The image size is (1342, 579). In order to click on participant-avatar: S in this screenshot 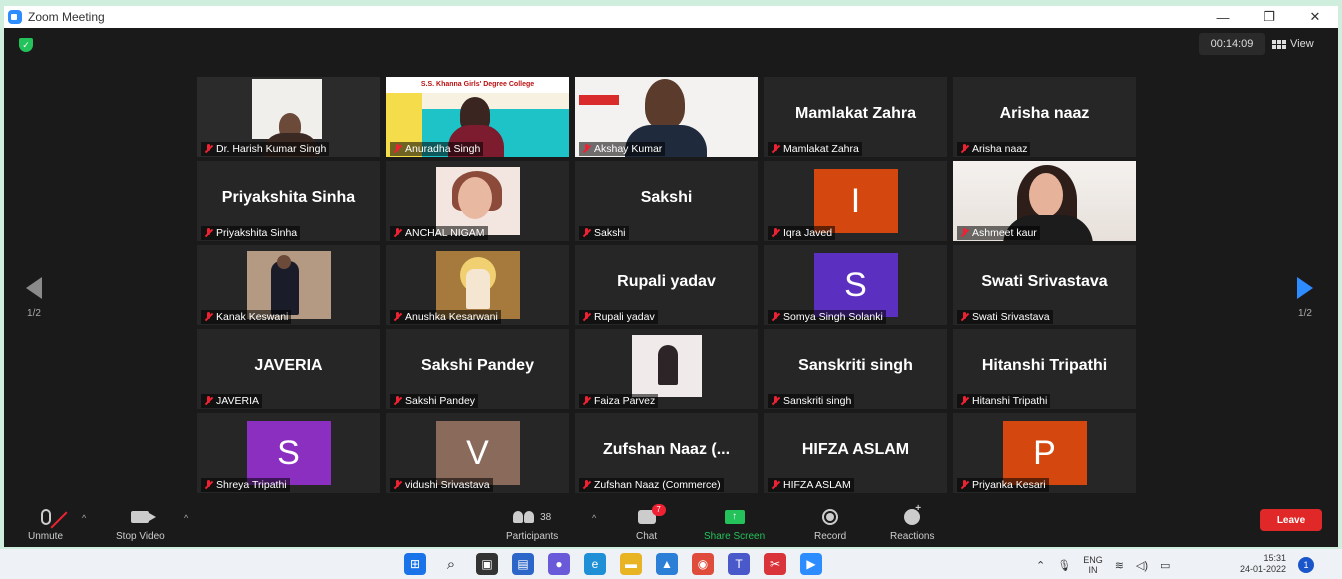, I will do `click(855, 285)`.